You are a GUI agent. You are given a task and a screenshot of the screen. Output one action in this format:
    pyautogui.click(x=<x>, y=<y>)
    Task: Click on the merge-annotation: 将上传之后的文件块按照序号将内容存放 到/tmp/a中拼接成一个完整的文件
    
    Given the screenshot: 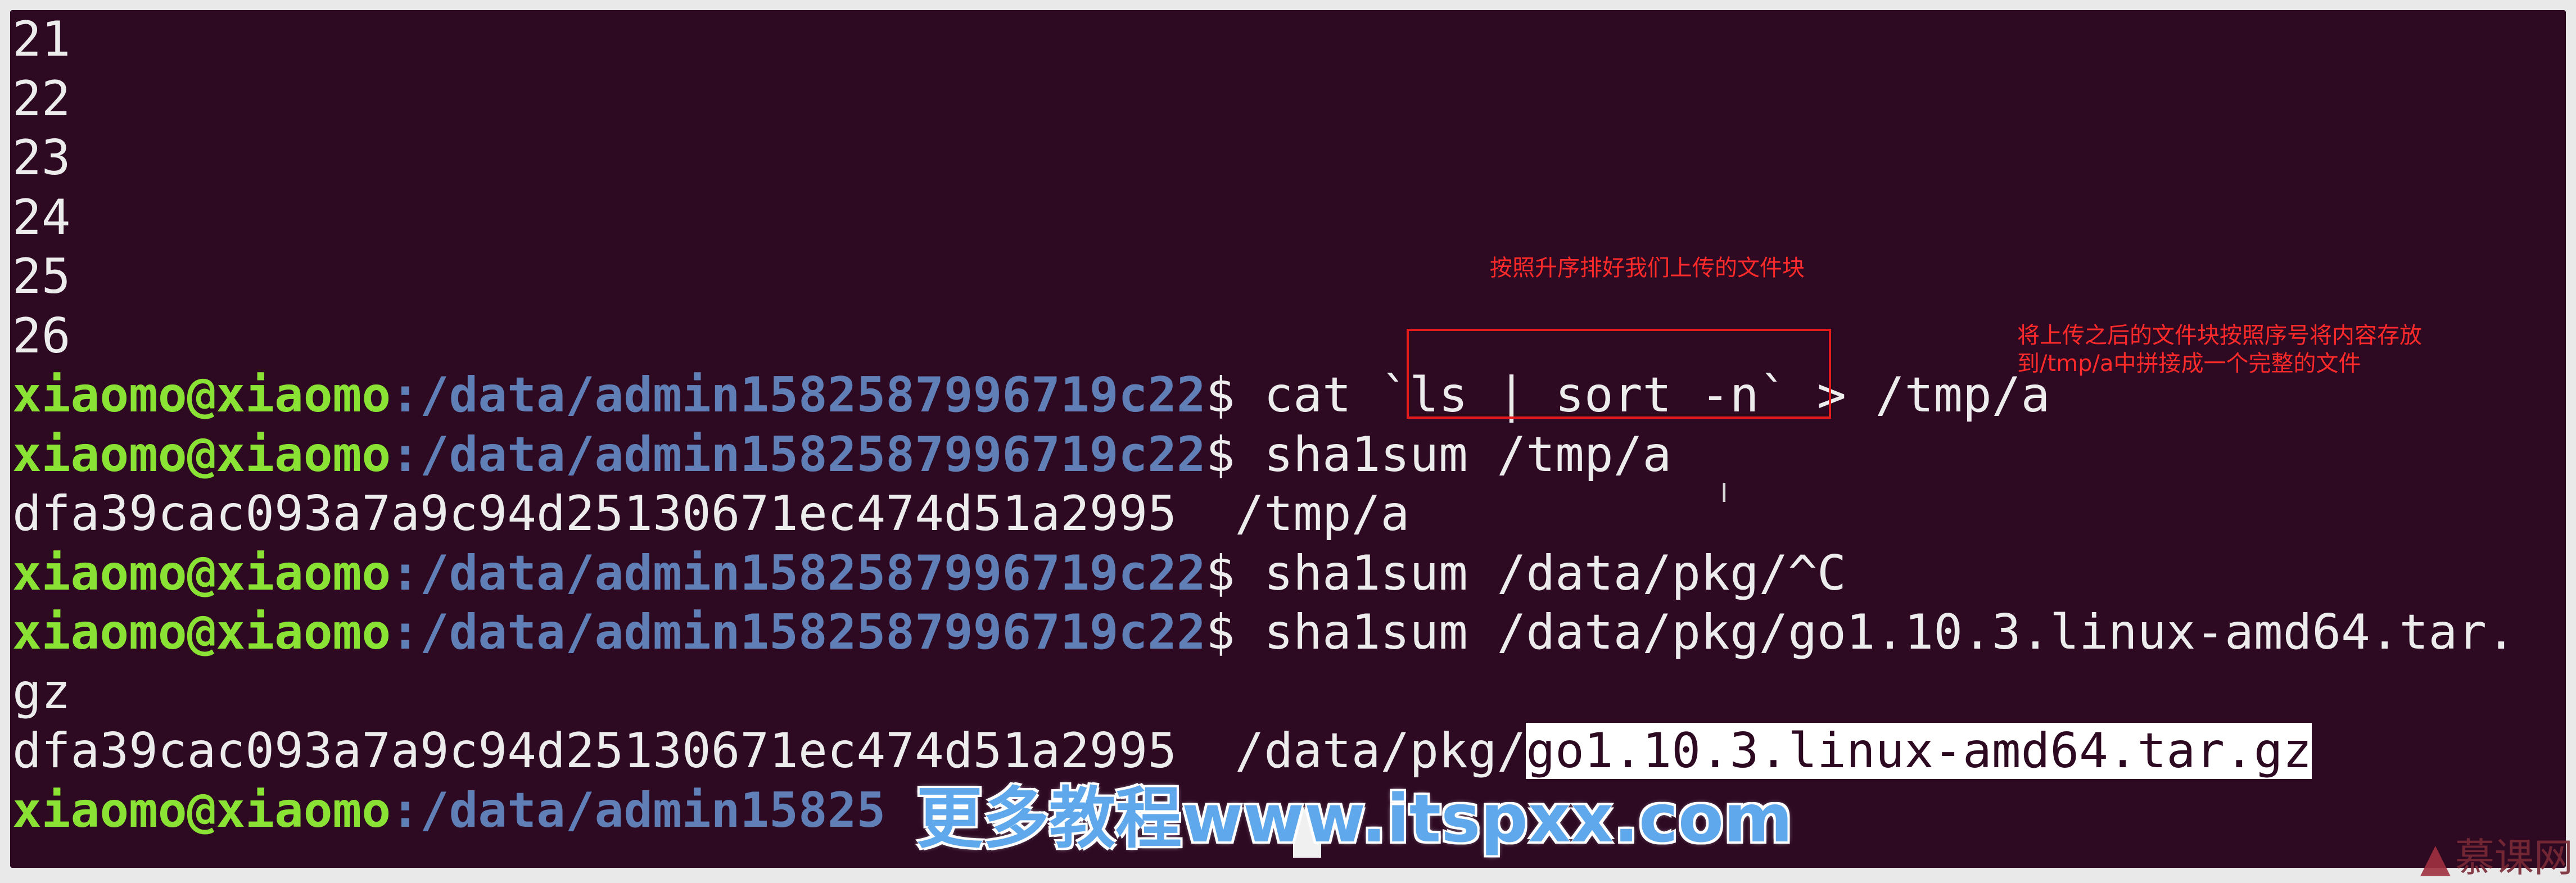 What is the action you would take?
    pyautogui.click(x=2219, y=349)
    